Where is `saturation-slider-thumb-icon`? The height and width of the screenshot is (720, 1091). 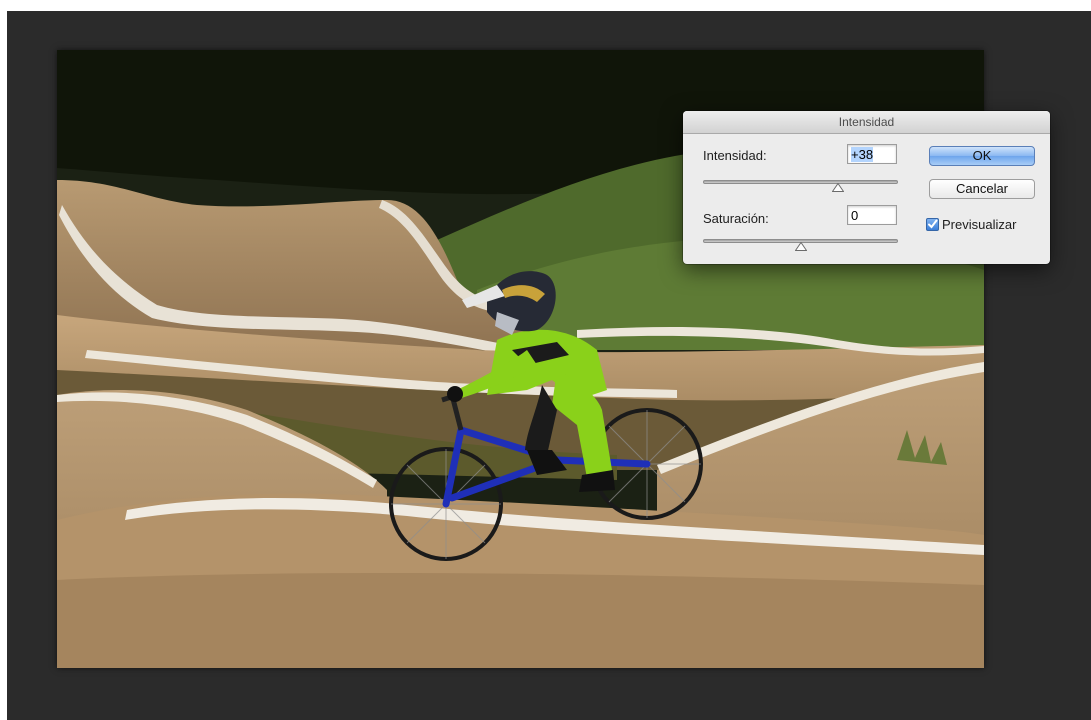 saturation-slider-thumb-icon is located at coordinates (800, 246).